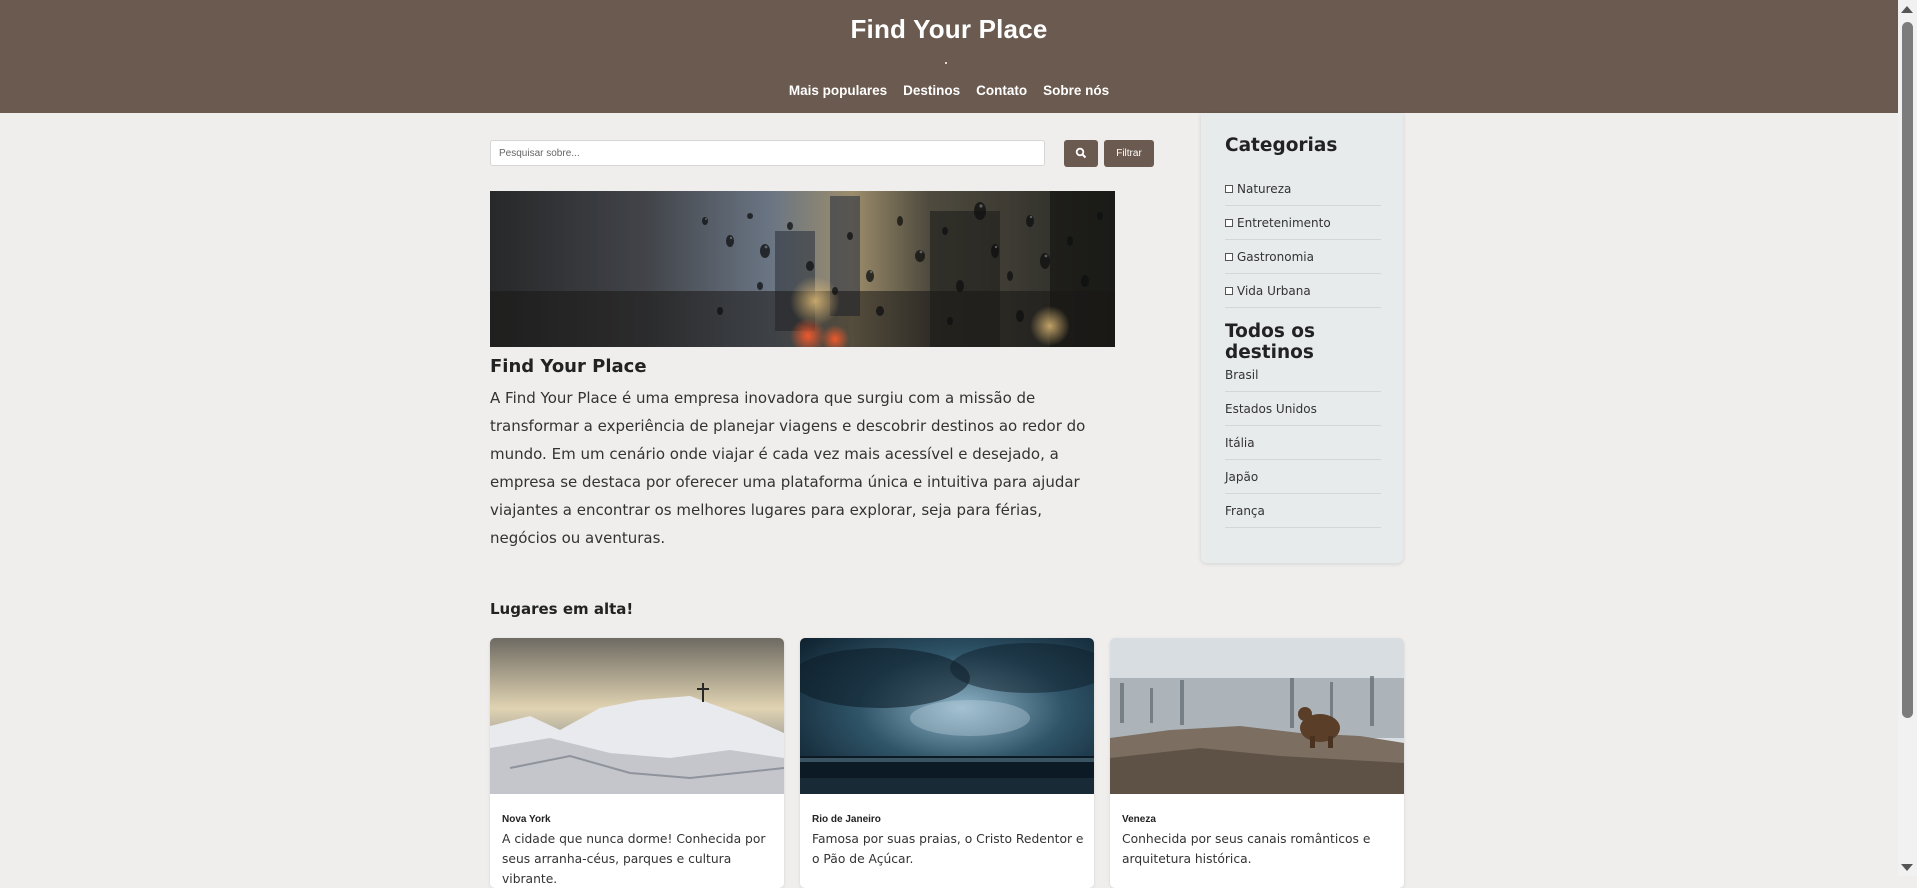 The image size is (1917, 888). I want to click on destination-item-franca: França, so click(1303, 511).